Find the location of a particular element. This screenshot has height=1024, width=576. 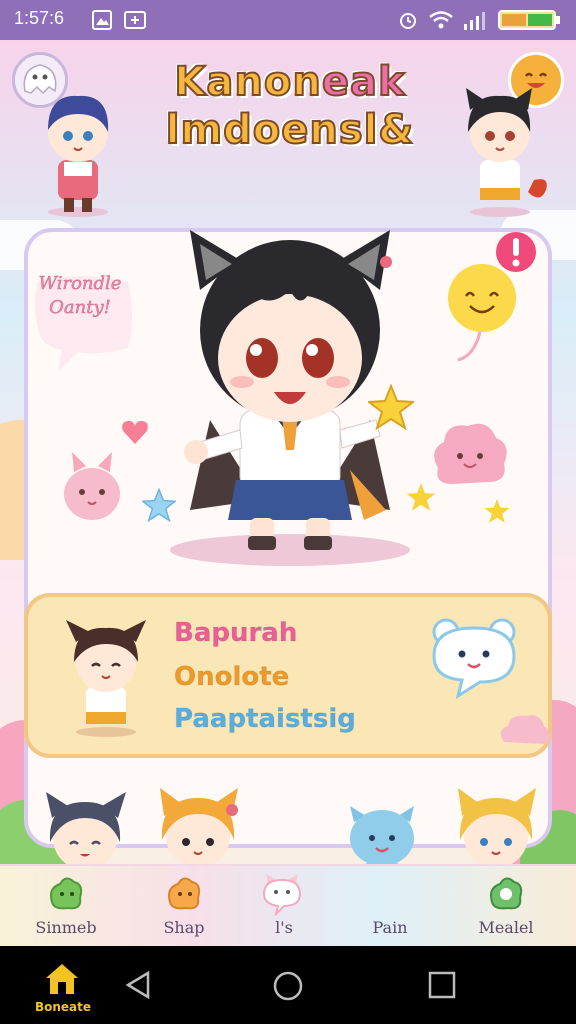

blue-star-icon is located at coordinates (159, 505).